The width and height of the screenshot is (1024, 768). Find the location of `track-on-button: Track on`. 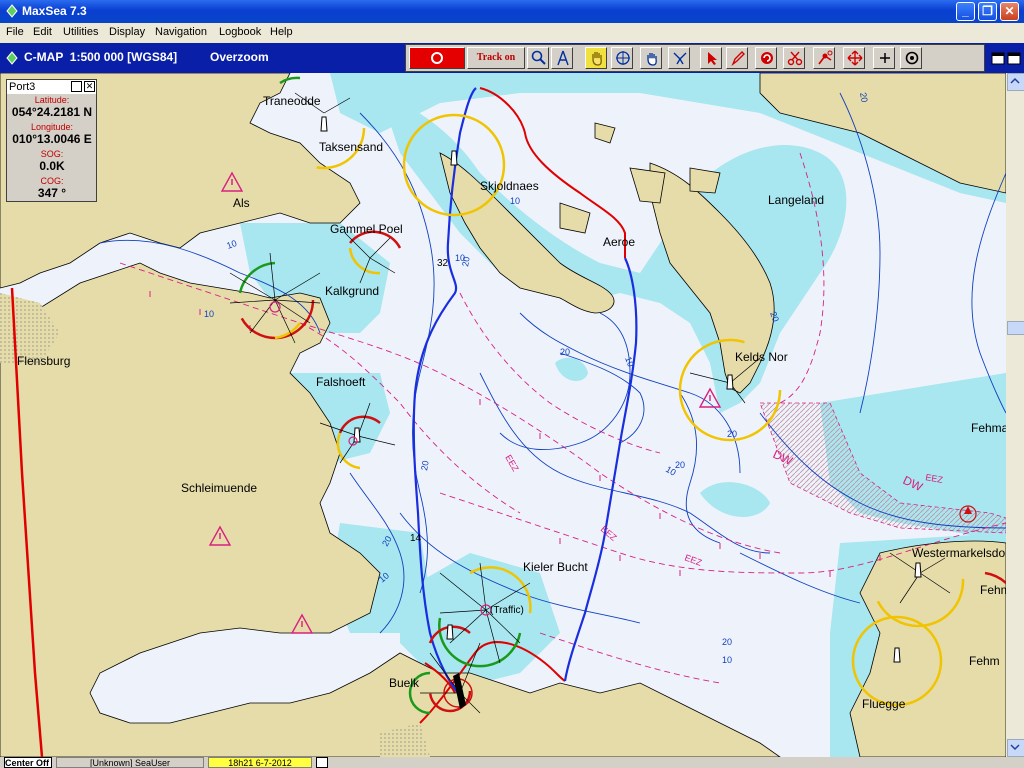

track-on-button: Track on is located at coordinates (496, 58).